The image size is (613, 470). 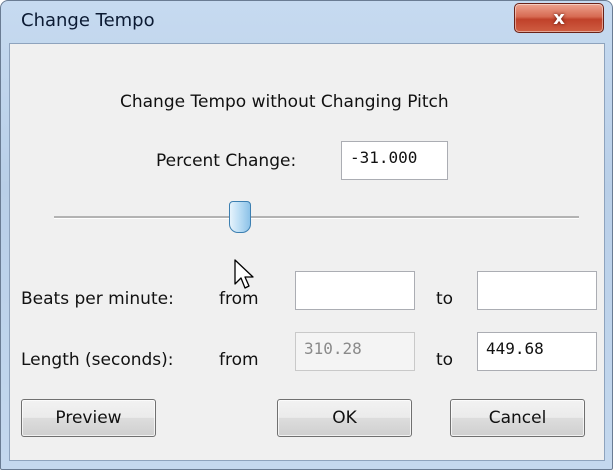 What do you see at coordinates (284, 102) in the screenshot?
I see `dialog-heading: Change Tempo without Changing Pitch` at bounding box center [284, 102].